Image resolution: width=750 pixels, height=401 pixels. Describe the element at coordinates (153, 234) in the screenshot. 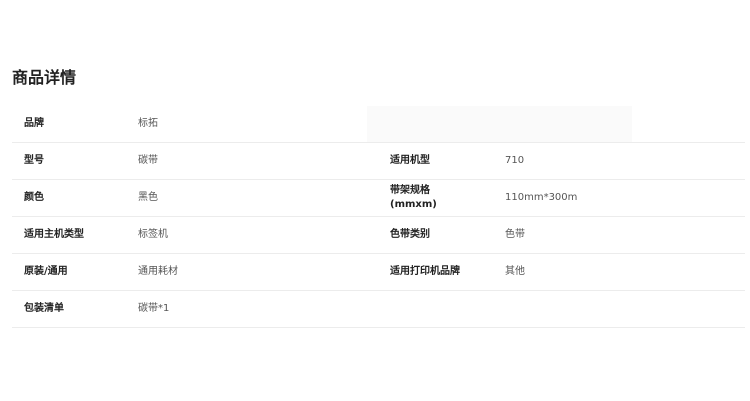

I see `spec-value: 标签机` at that location.